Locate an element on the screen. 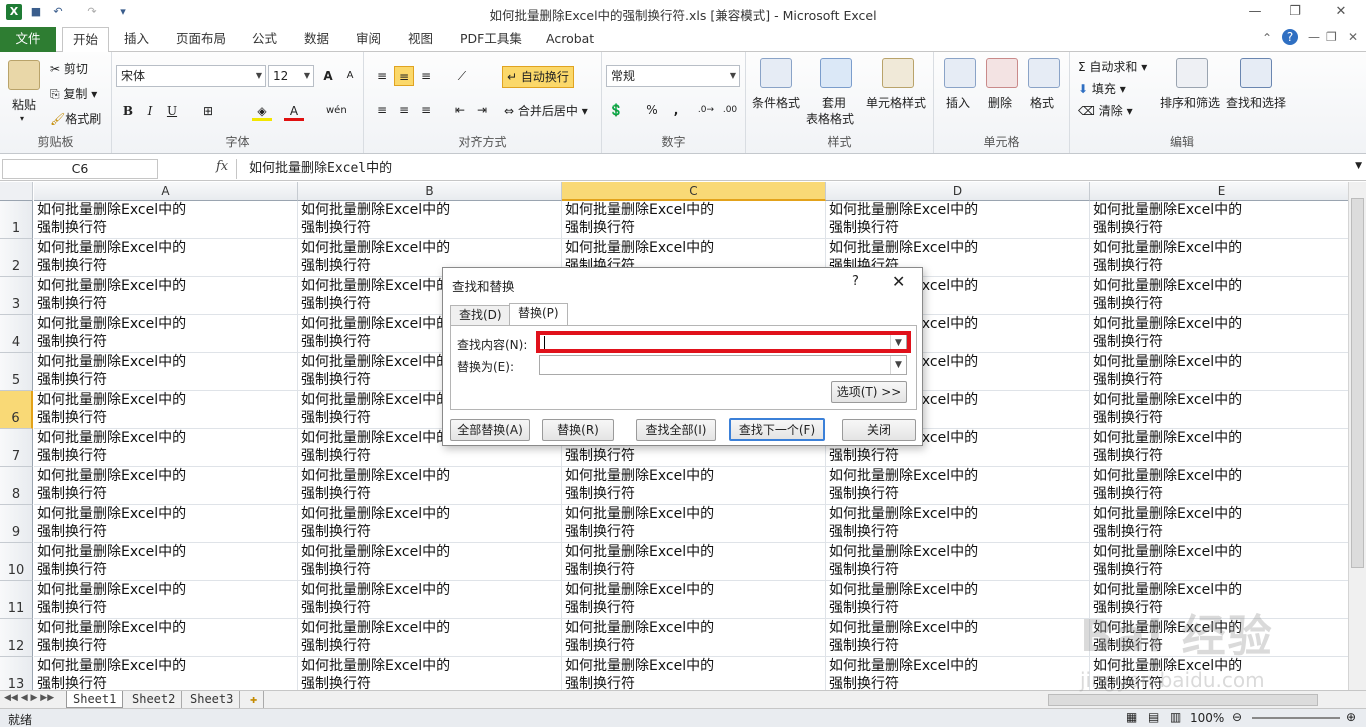 The height and width of the screenshot is (728, 1366). row-header-11: 11 is located at coordinates (16, 600).